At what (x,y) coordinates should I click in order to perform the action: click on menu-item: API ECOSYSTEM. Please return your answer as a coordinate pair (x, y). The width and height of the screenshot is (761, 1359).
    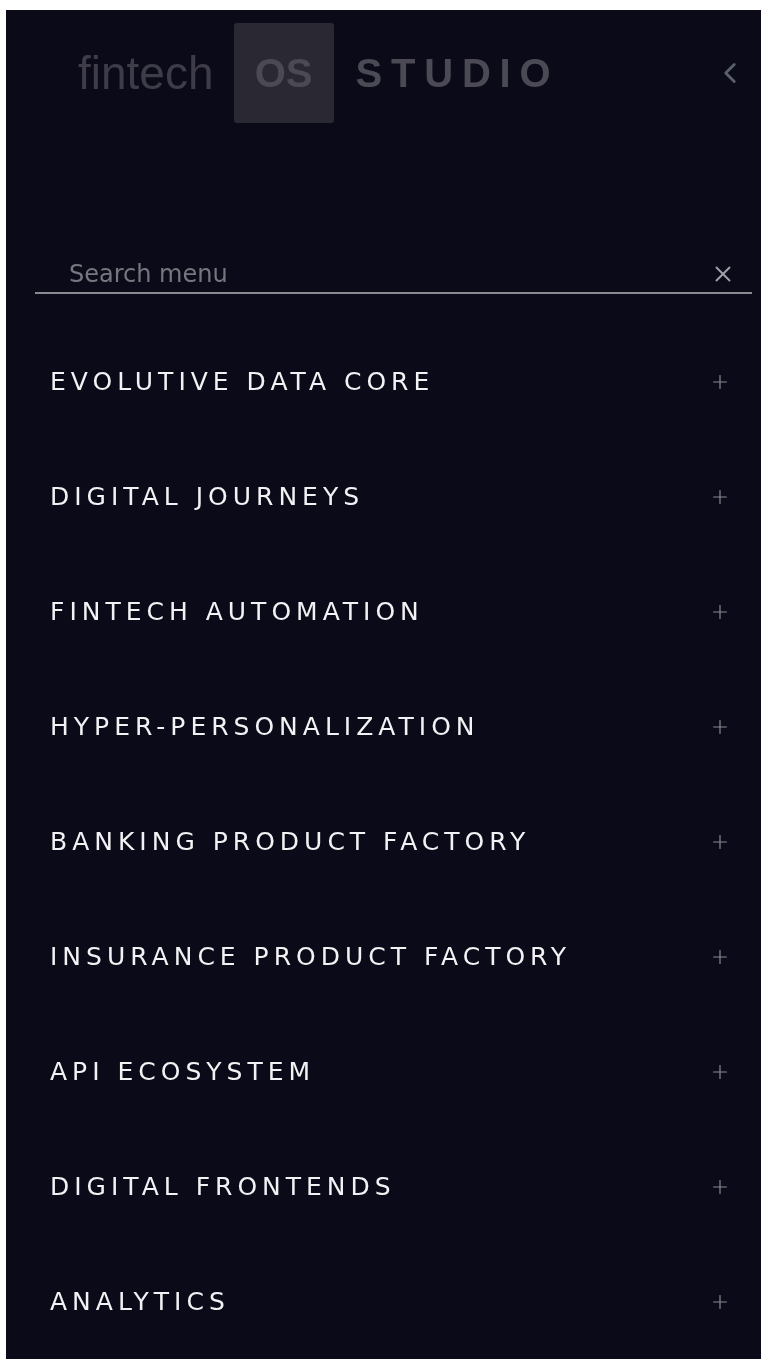
    Looking at the image, I should click on (383, 1071).